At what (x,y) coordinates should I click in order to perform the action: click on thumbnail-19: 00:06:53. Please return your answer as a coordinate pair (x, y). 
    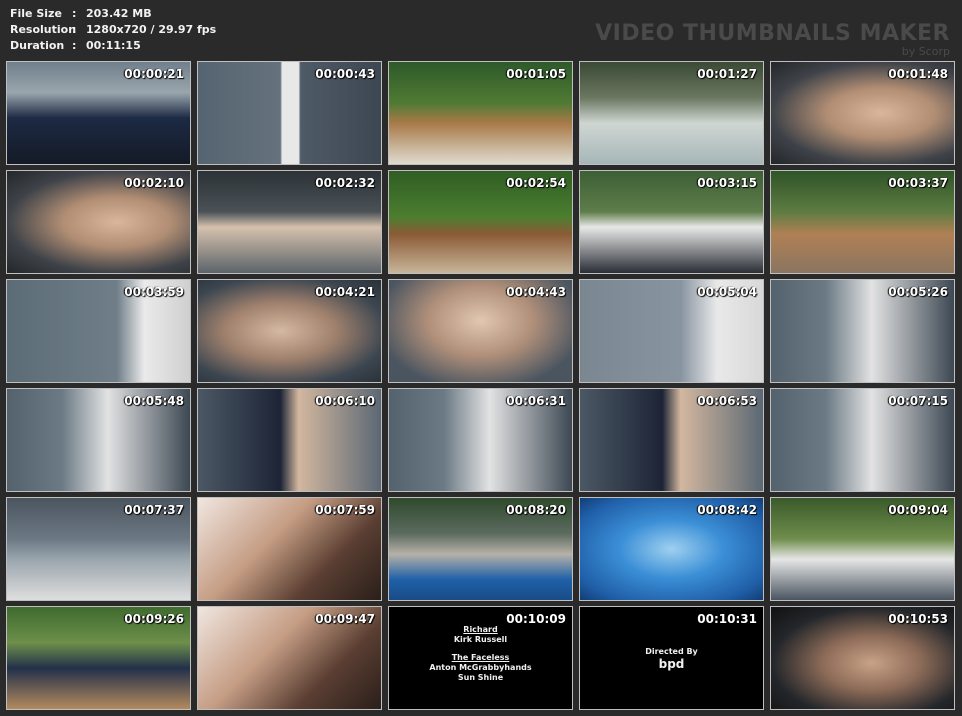
    Looking at the image, I should click on (671, 440).